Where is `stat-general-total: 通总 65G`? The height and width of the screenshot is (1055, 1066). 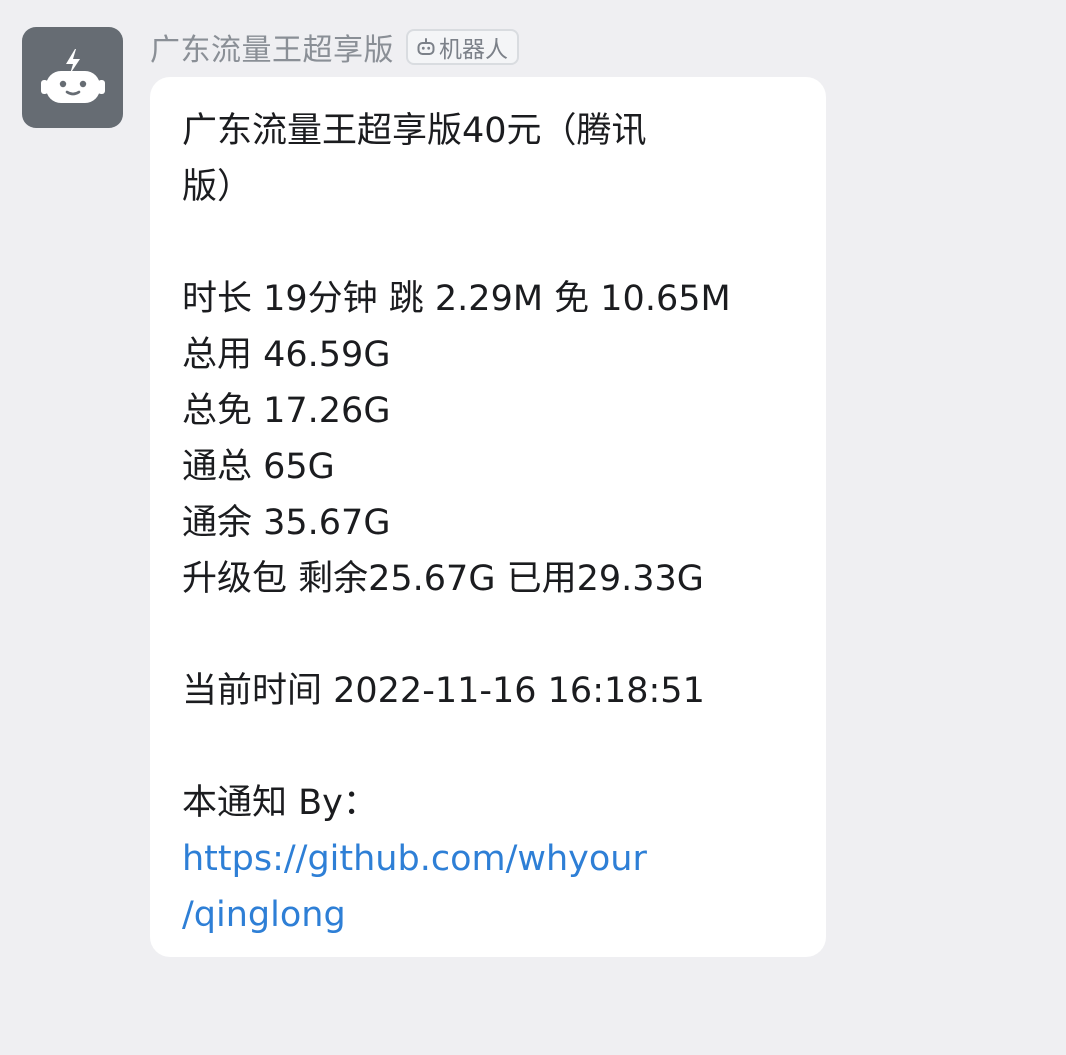 stat-general-total: 通总 65G is located at coordinates (258, 467).